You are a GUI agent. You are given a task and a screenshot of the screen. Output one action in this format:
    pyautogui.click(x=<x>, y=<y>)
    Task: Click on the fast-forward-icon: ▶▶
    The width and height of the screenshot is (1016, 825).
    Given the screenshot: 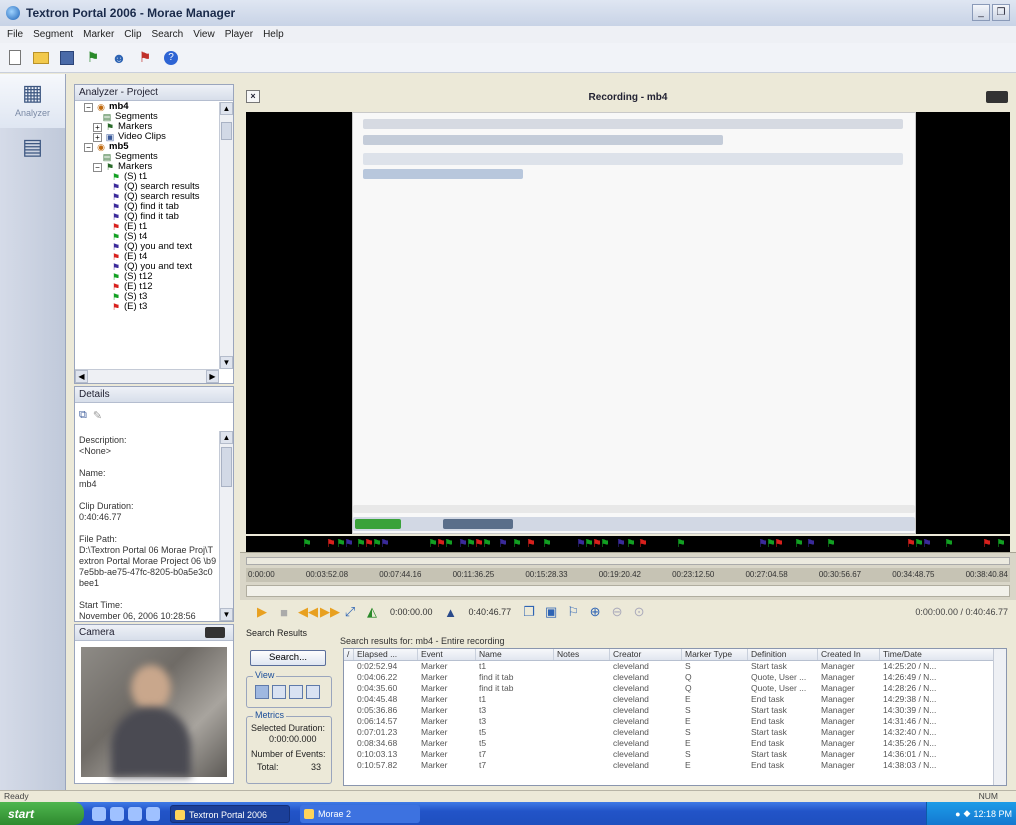 What is the action you would take?
    pyautogui.click(x=330, y=612)
    